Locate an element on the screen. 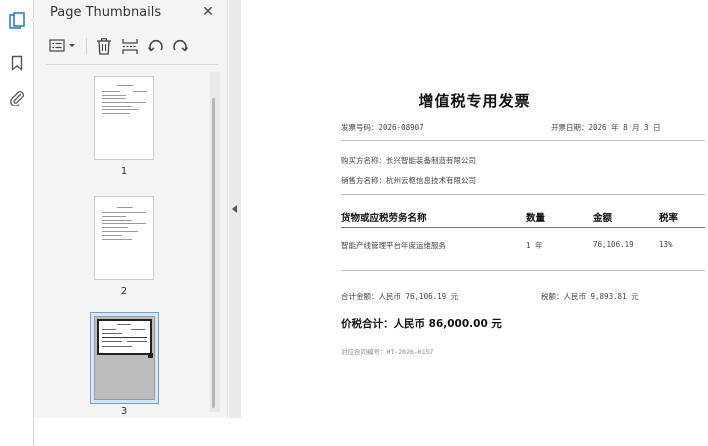 Image resolution: width=708 pixels, height=446 pixels. insert-pages-icon is located at coordinates (130, 46).